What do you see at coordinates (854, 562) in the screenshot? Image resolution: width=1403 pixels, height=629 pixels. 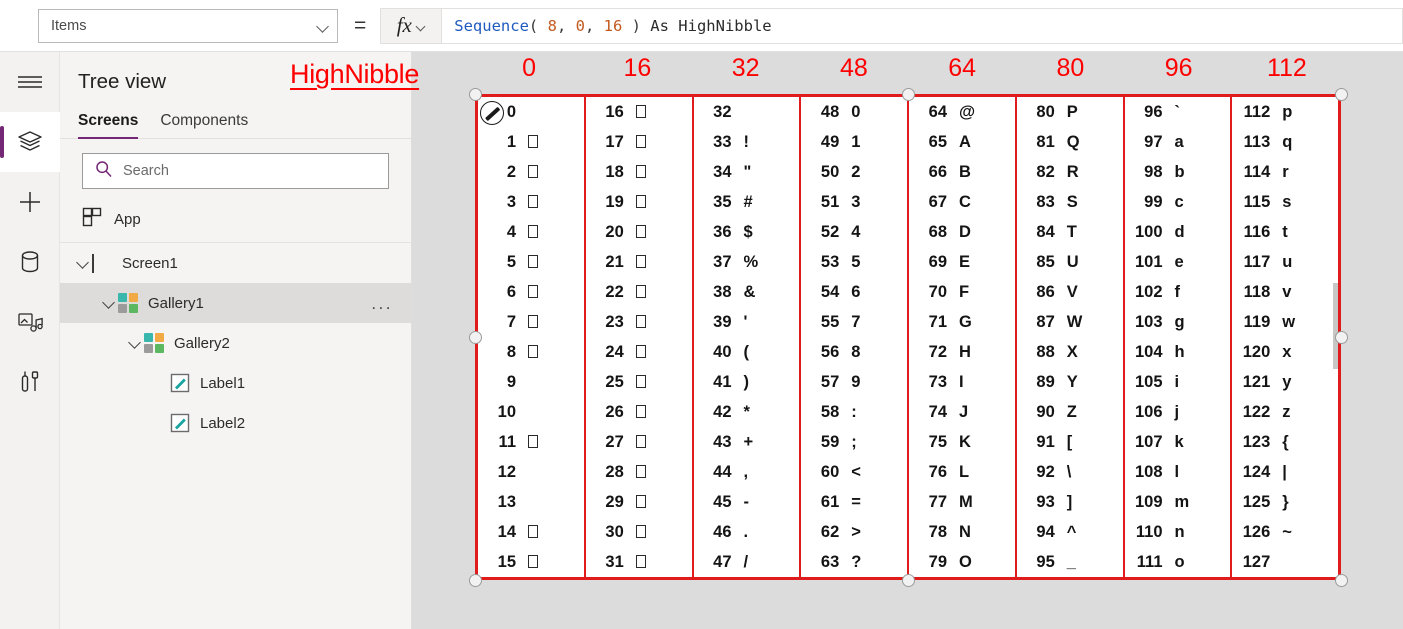 I see `gallery-item-63: 63?` at bounding box center [854, 562].